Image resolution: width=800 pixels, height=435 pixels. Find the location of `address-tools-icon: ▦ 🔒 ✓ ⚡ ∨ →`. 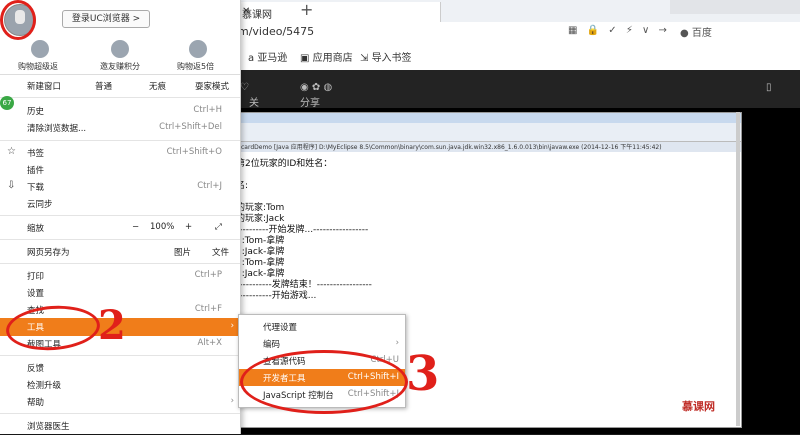

address-tools-icon: ▦ 🔒 ✓ ⚡ ∨ → is located at coordinates (619, 30).